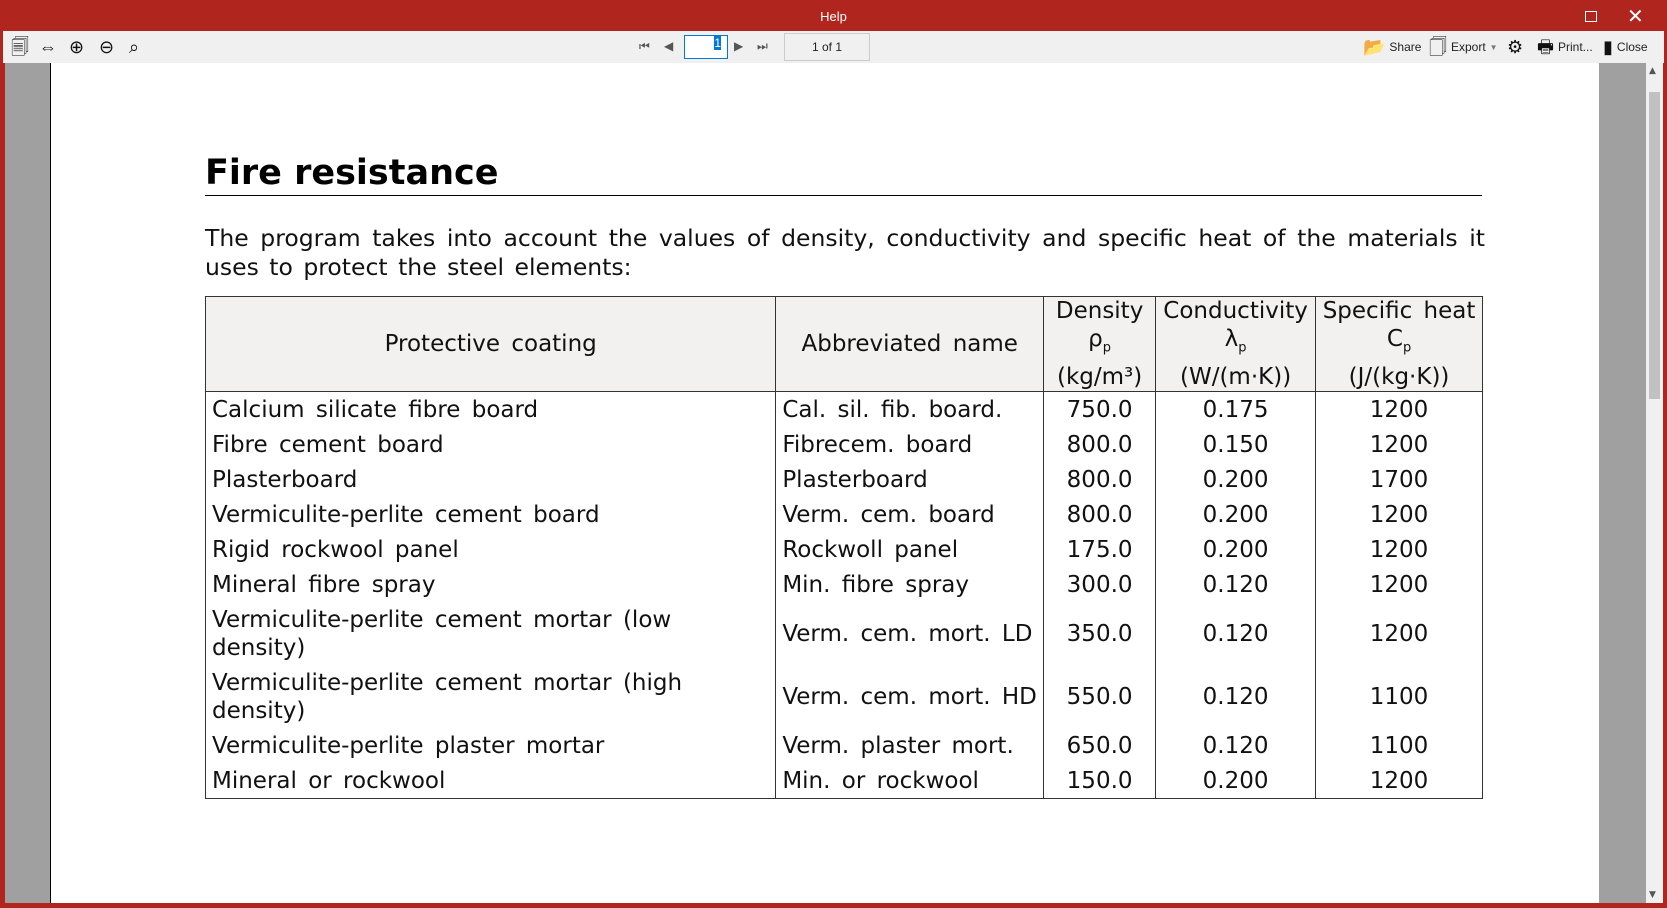 The height and width of the screenshot is (908, 1667). I want to click on next-page-icon: ▶, so click(738, 46).